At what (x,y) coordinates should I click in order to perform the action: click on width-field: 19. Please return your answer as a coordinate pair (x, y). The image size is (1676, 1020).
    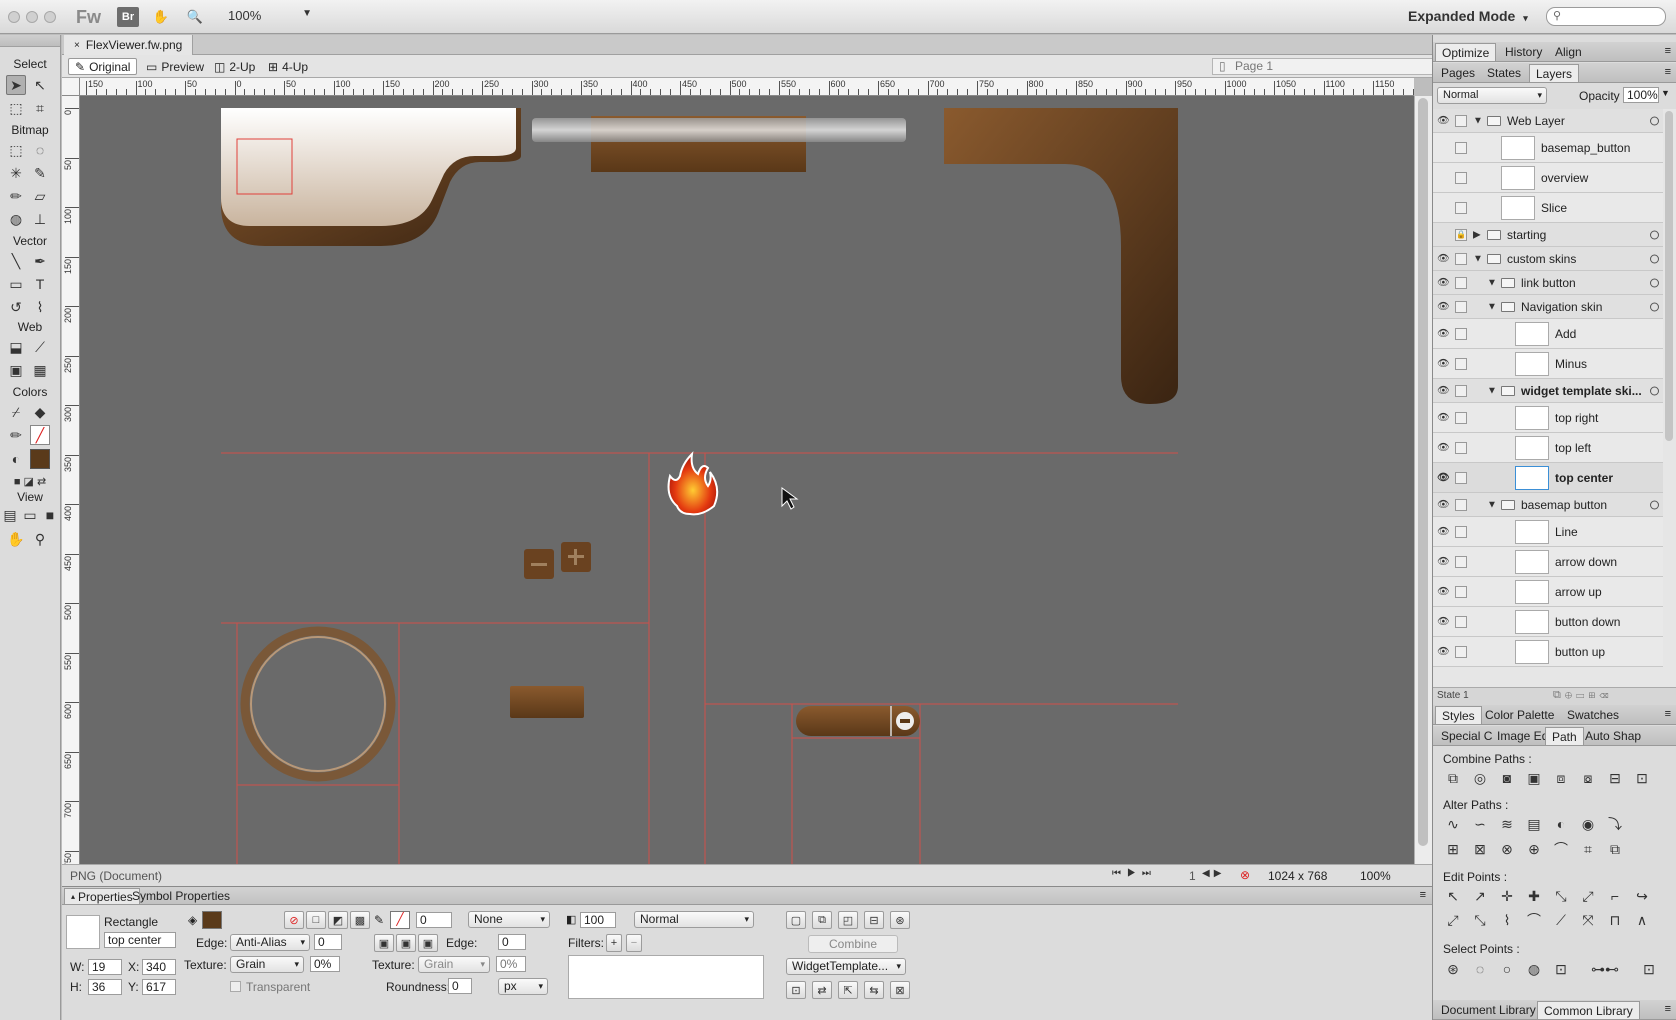
    Looking at the image, I should click on (105, 967).